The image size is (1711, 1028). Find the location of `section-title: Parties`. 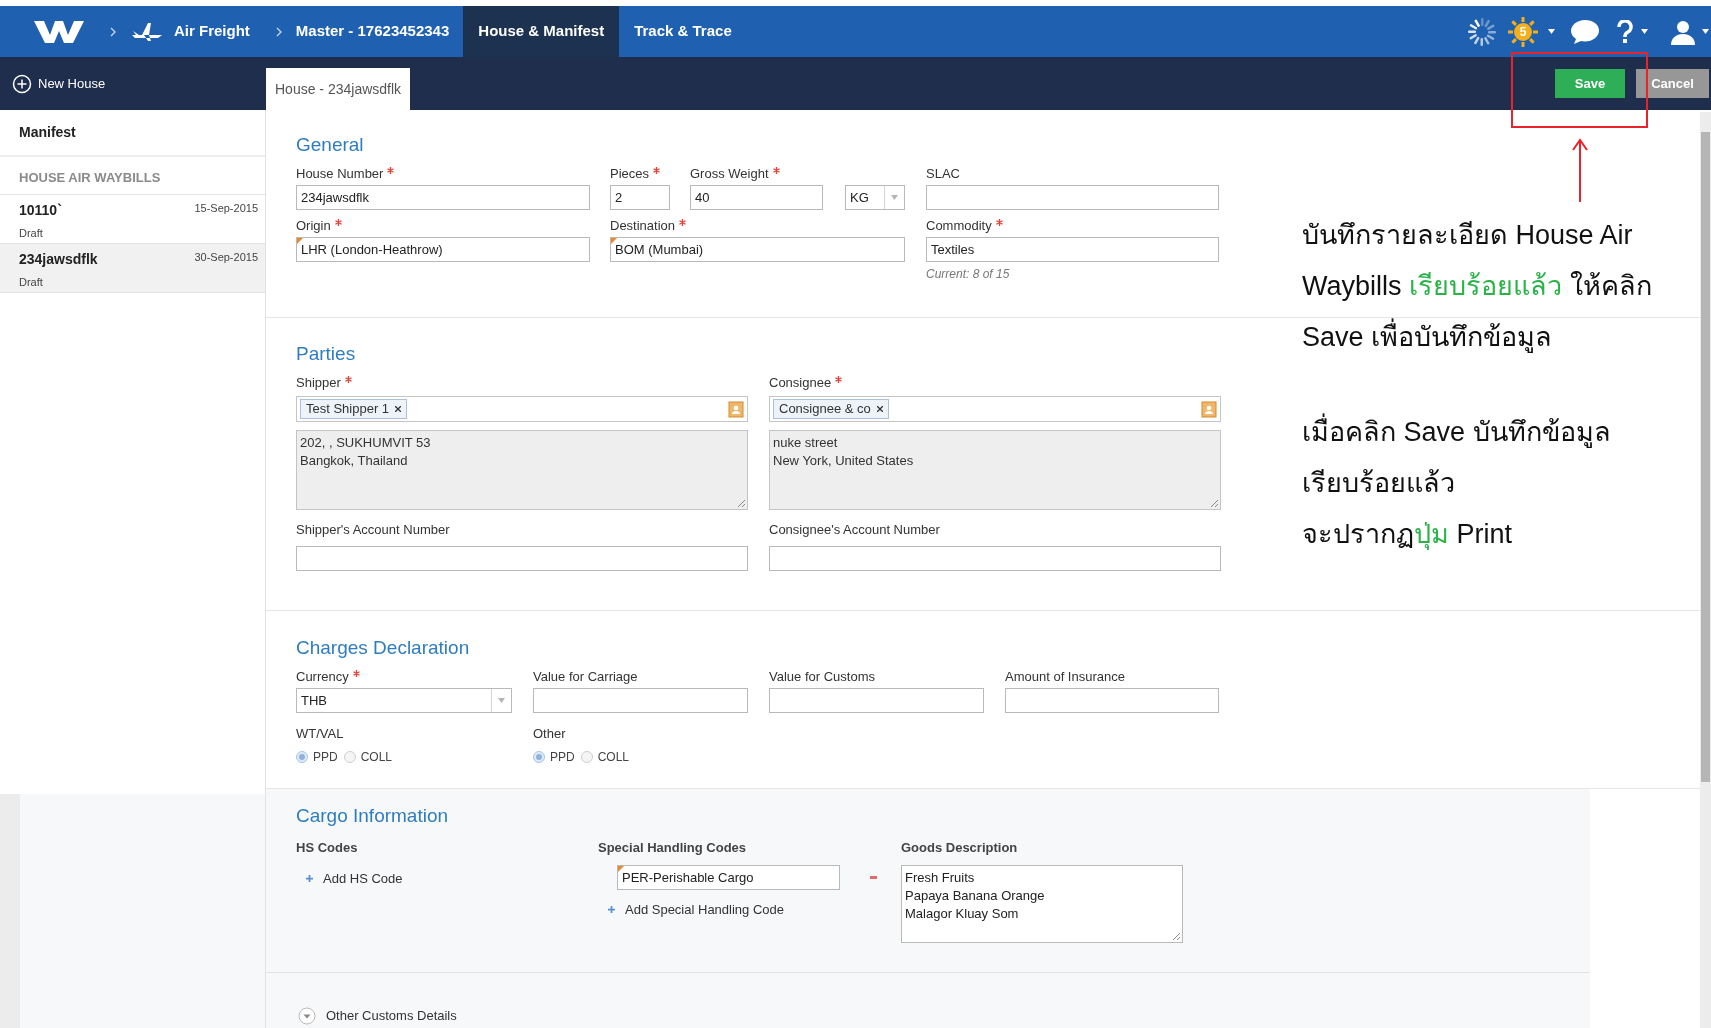

section-title: Parties is located at coordinates (326, 353).